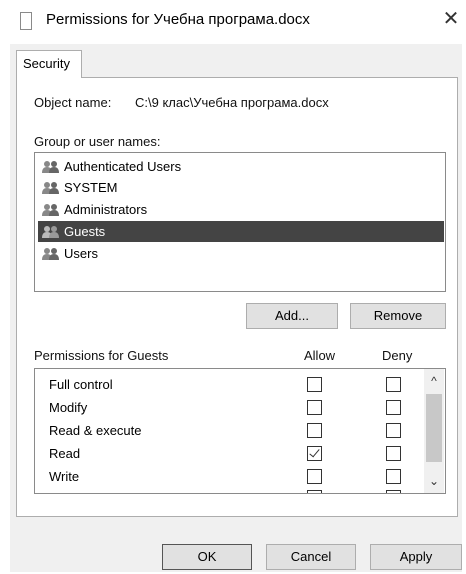 Image resolution: width=466 pixels, height=574 pixels. What do you see at coordinates (73, 102) in the screenshot?
I see `object-name-label: Object name:` at bounding box center [73, 102].